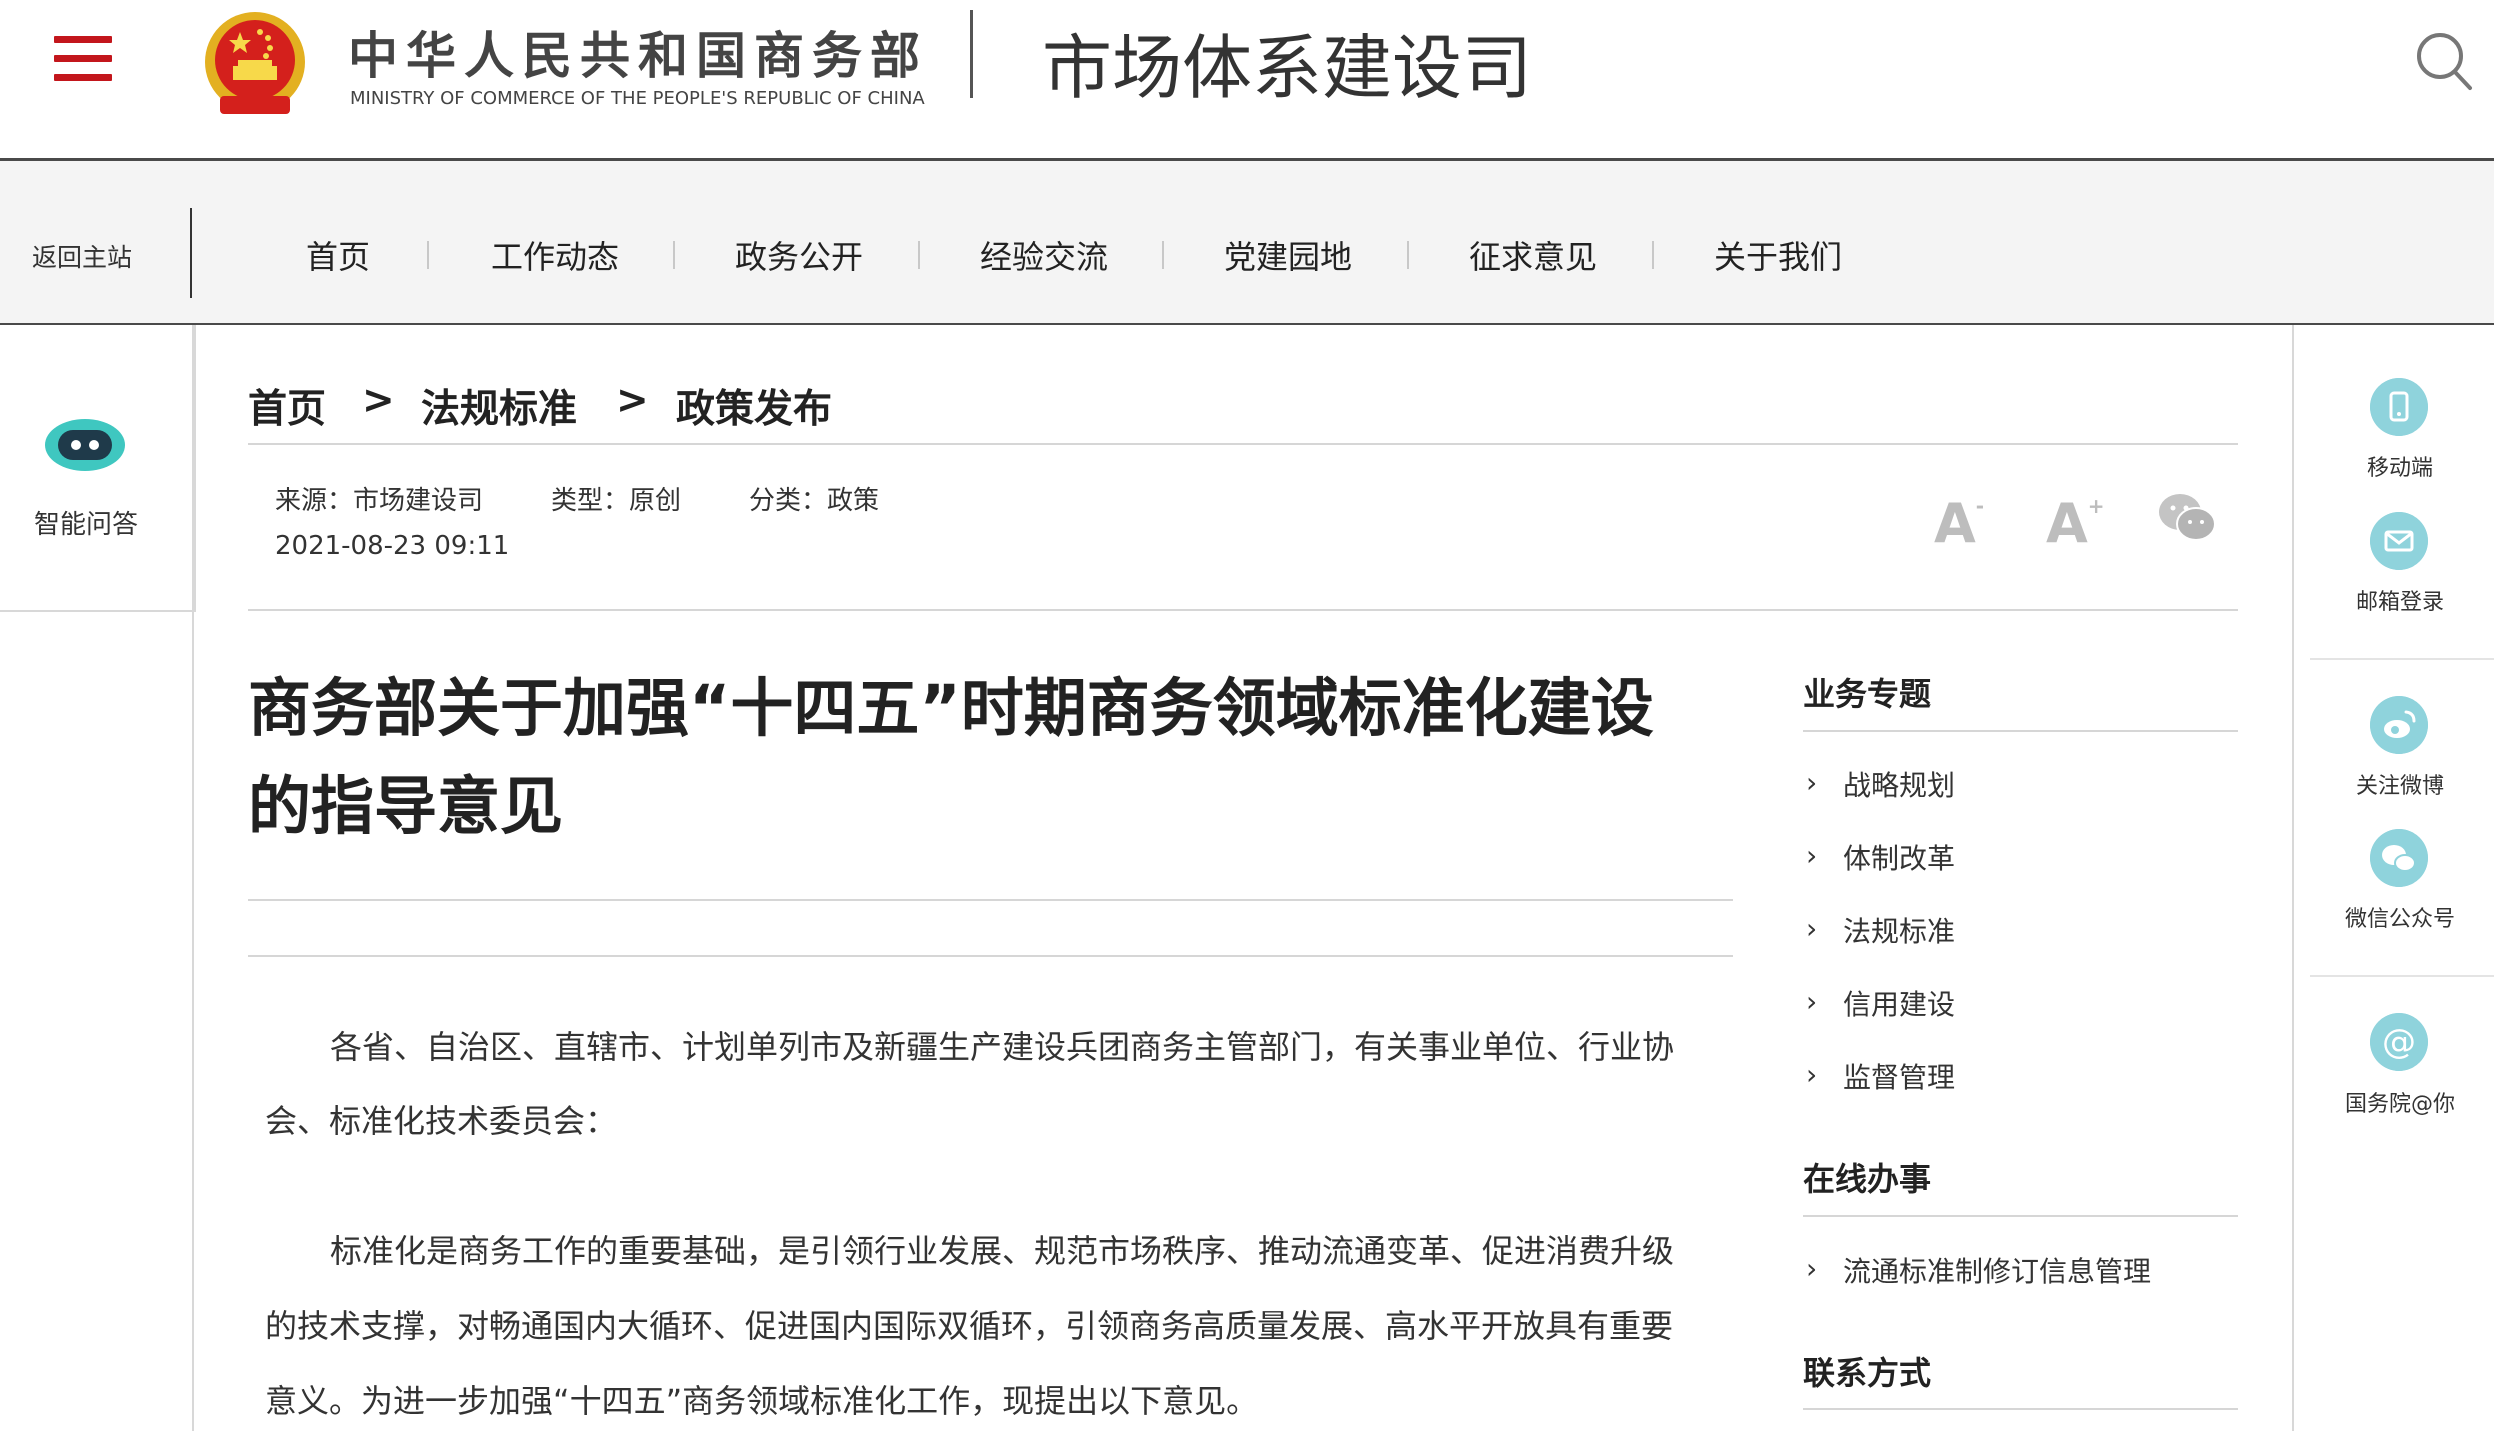  What do you see at coordinates (2067, 523) in the screenshot?
I see `font-increase-label: A` at bounding box center [2067, 523].